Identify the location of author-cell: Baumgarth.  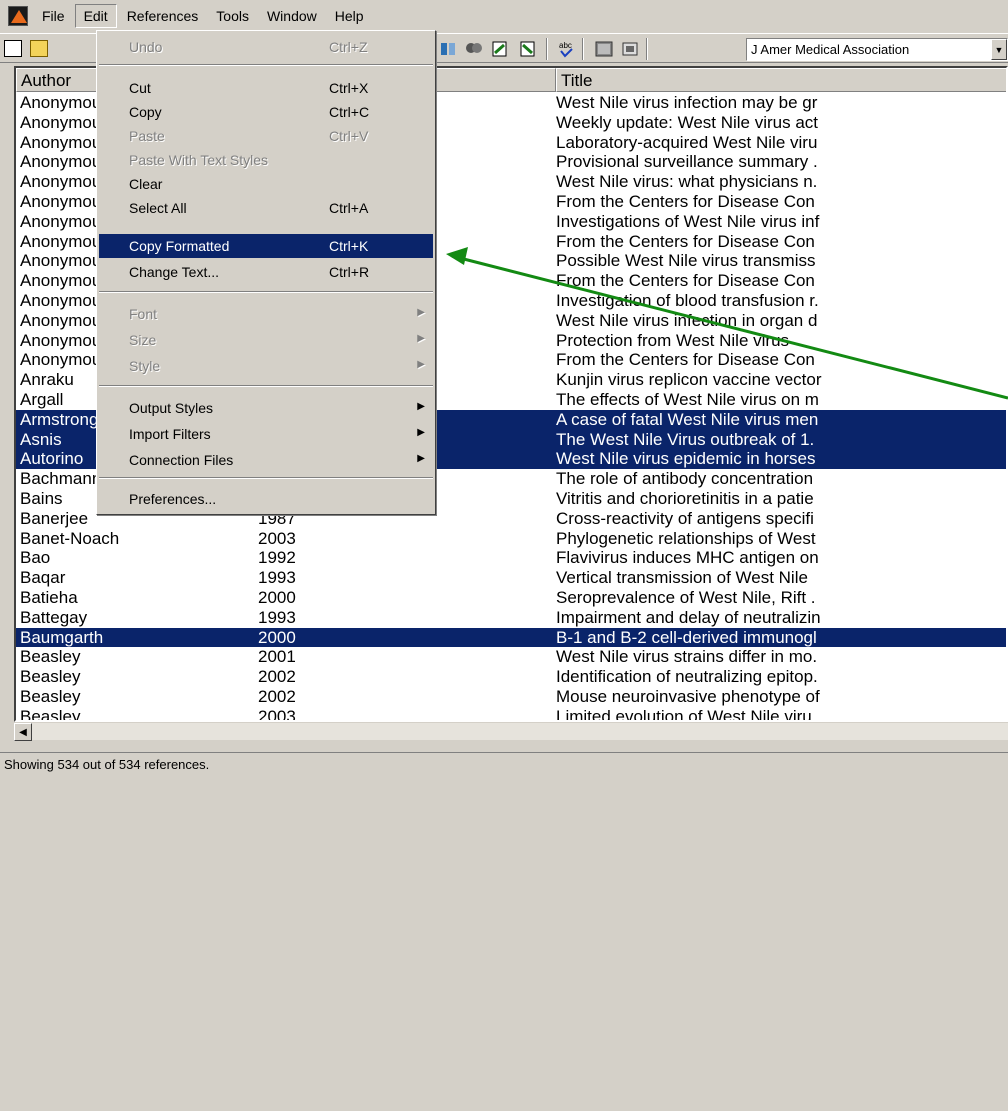
(62, 637).